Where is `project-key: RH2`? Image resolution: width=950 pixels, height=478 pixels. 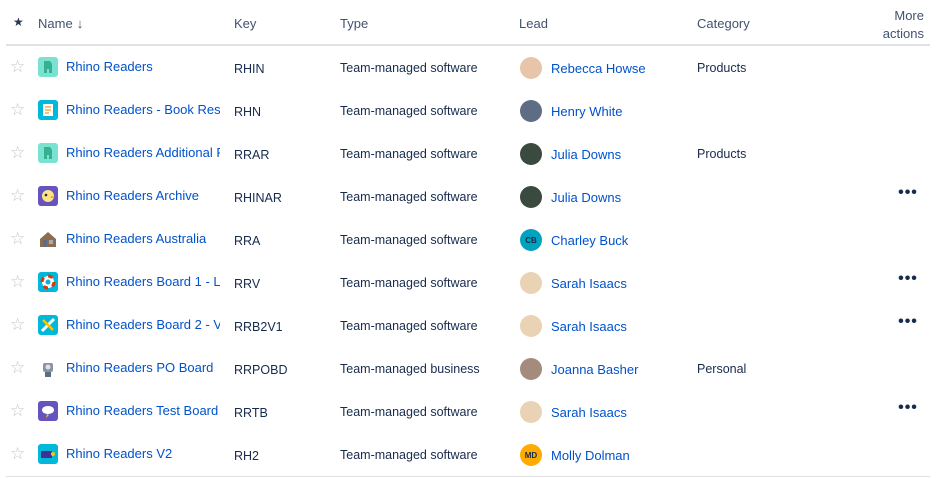
project-key: RH2 is located at coordinates (247, 456).